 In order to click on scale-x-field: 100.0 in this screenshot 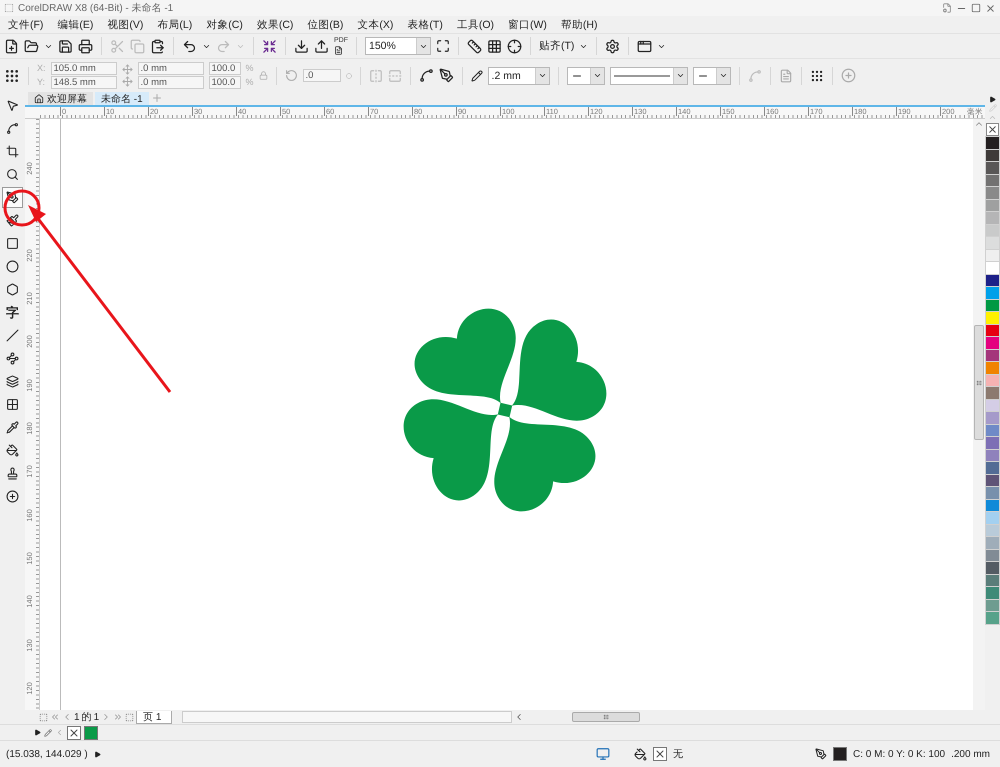, I will do `click(224, 68)`.